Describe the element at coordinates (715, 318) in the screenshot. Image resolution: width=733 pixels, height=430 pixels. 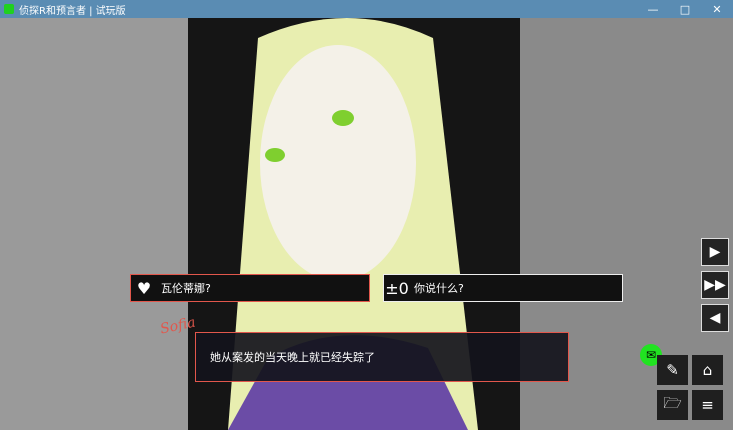
I see `back-button: ◀` at that location.